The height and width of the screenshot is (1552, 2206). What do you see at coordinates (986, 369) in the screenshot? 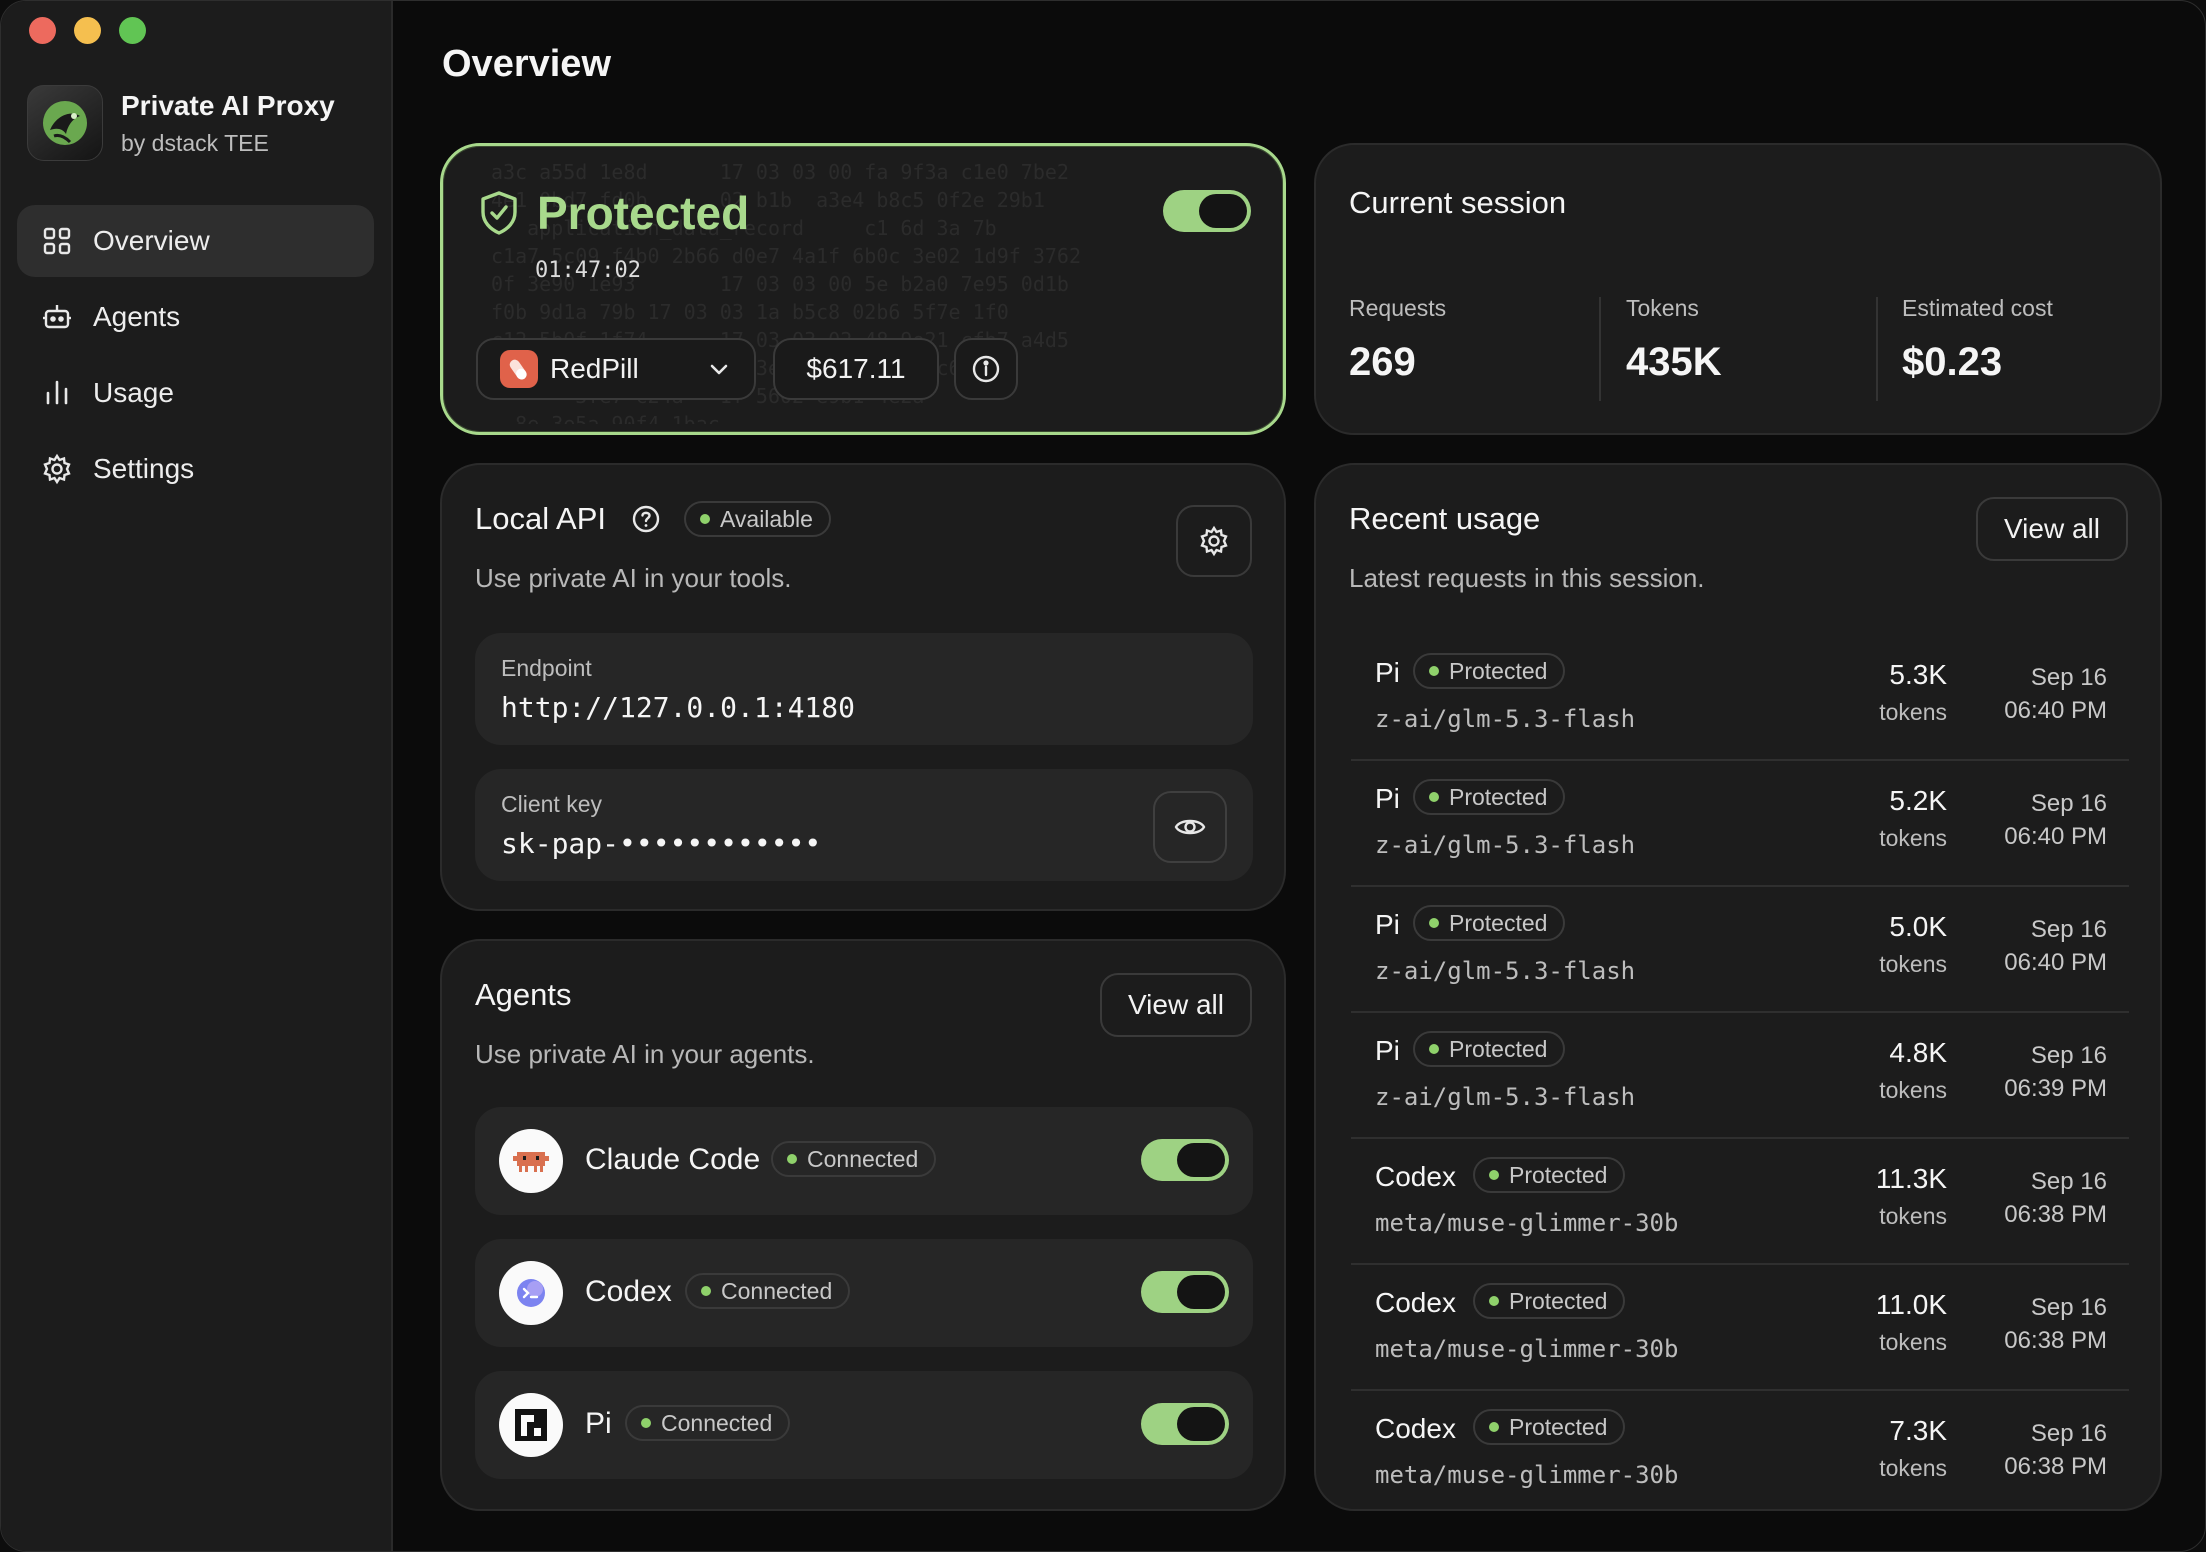
I see `info-button` at bounding box center [986, 369].